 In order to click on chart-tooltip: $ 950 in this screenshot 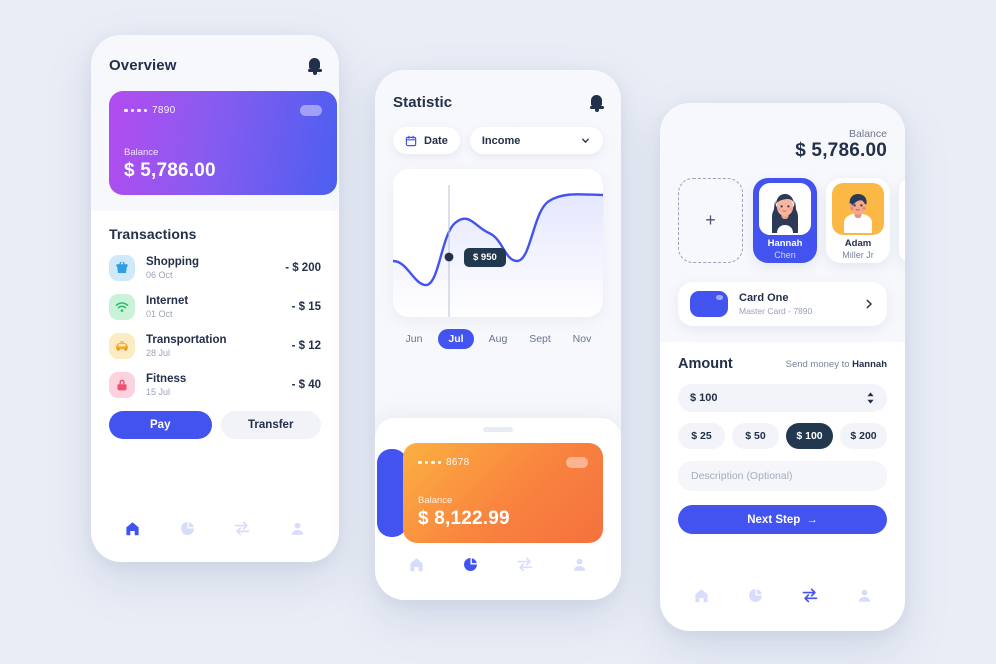, I will do `click(485, 257)`.